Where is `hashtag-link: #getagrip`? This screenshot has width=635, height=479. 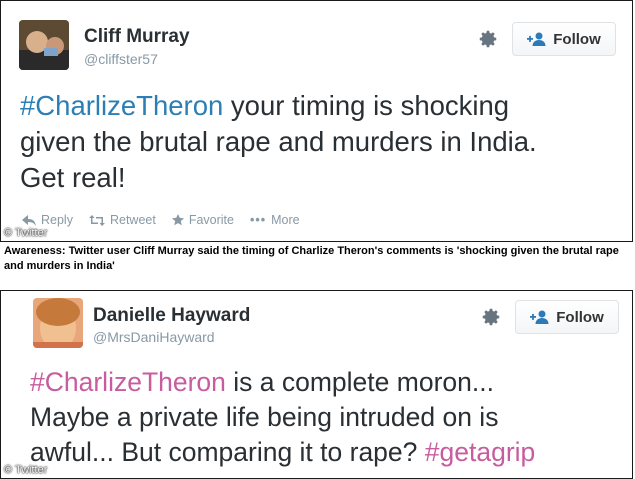
hashtag-link: #getagrip is located at coordinates (480, 452).